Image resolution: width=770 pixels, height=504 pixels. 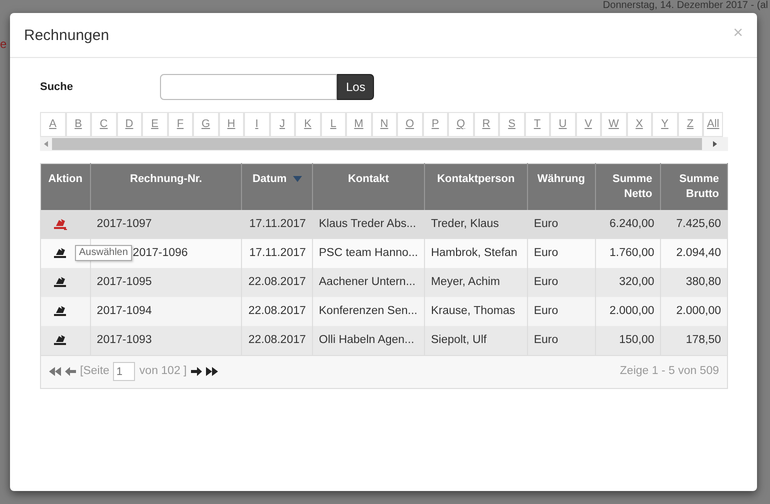 I want to click on records-summary: Zeige 1 - 5 von 509, so click(x=669, y=371).